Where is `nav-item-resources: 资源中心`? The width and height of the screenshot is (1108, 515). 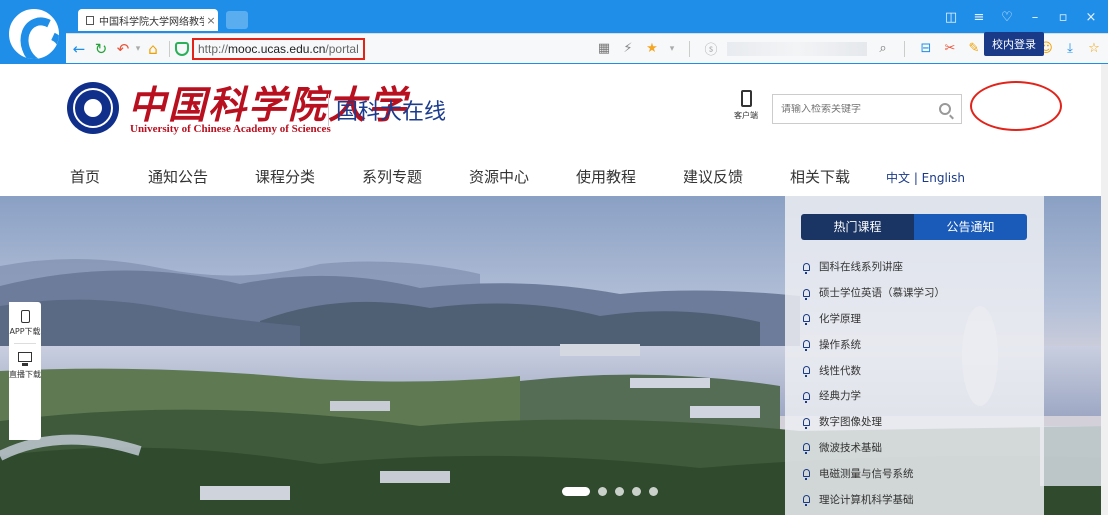
nav-item-resources: 资源中心 is located at coordinates (499, 176).